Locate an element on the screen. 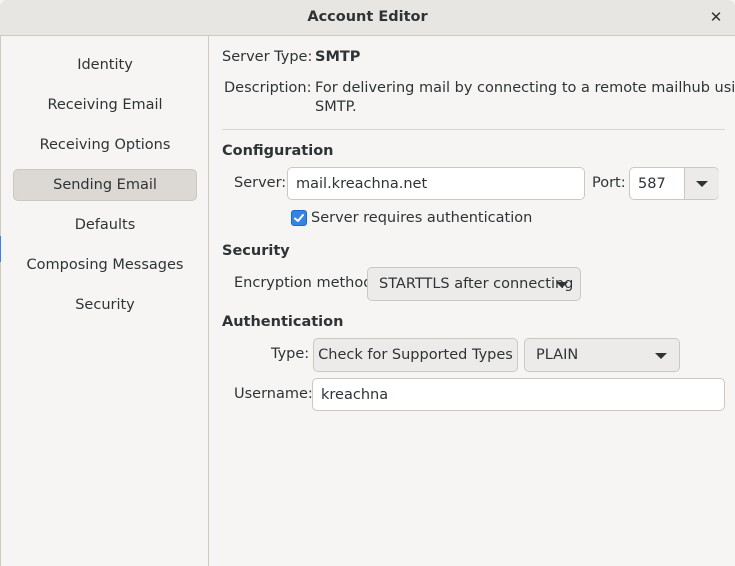  encryption-value: STARTTLS after connecting is located at coordinates (476, 284).